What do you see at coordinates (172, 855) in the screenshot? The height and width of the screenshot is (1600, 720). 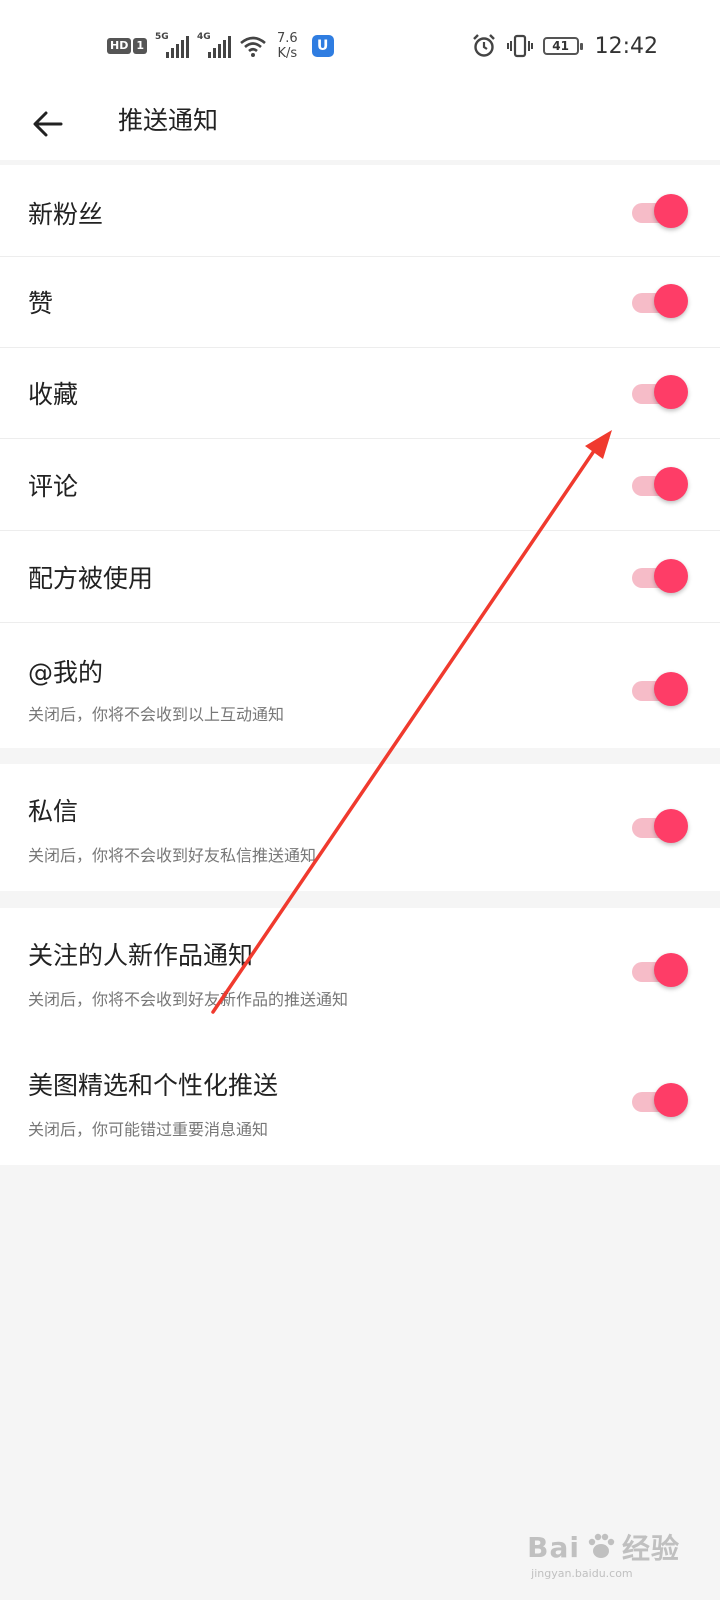 I see `setting-subtitle: 关闭后，你将不会收到好友私信推送通知` at bounding box center [172, 855].